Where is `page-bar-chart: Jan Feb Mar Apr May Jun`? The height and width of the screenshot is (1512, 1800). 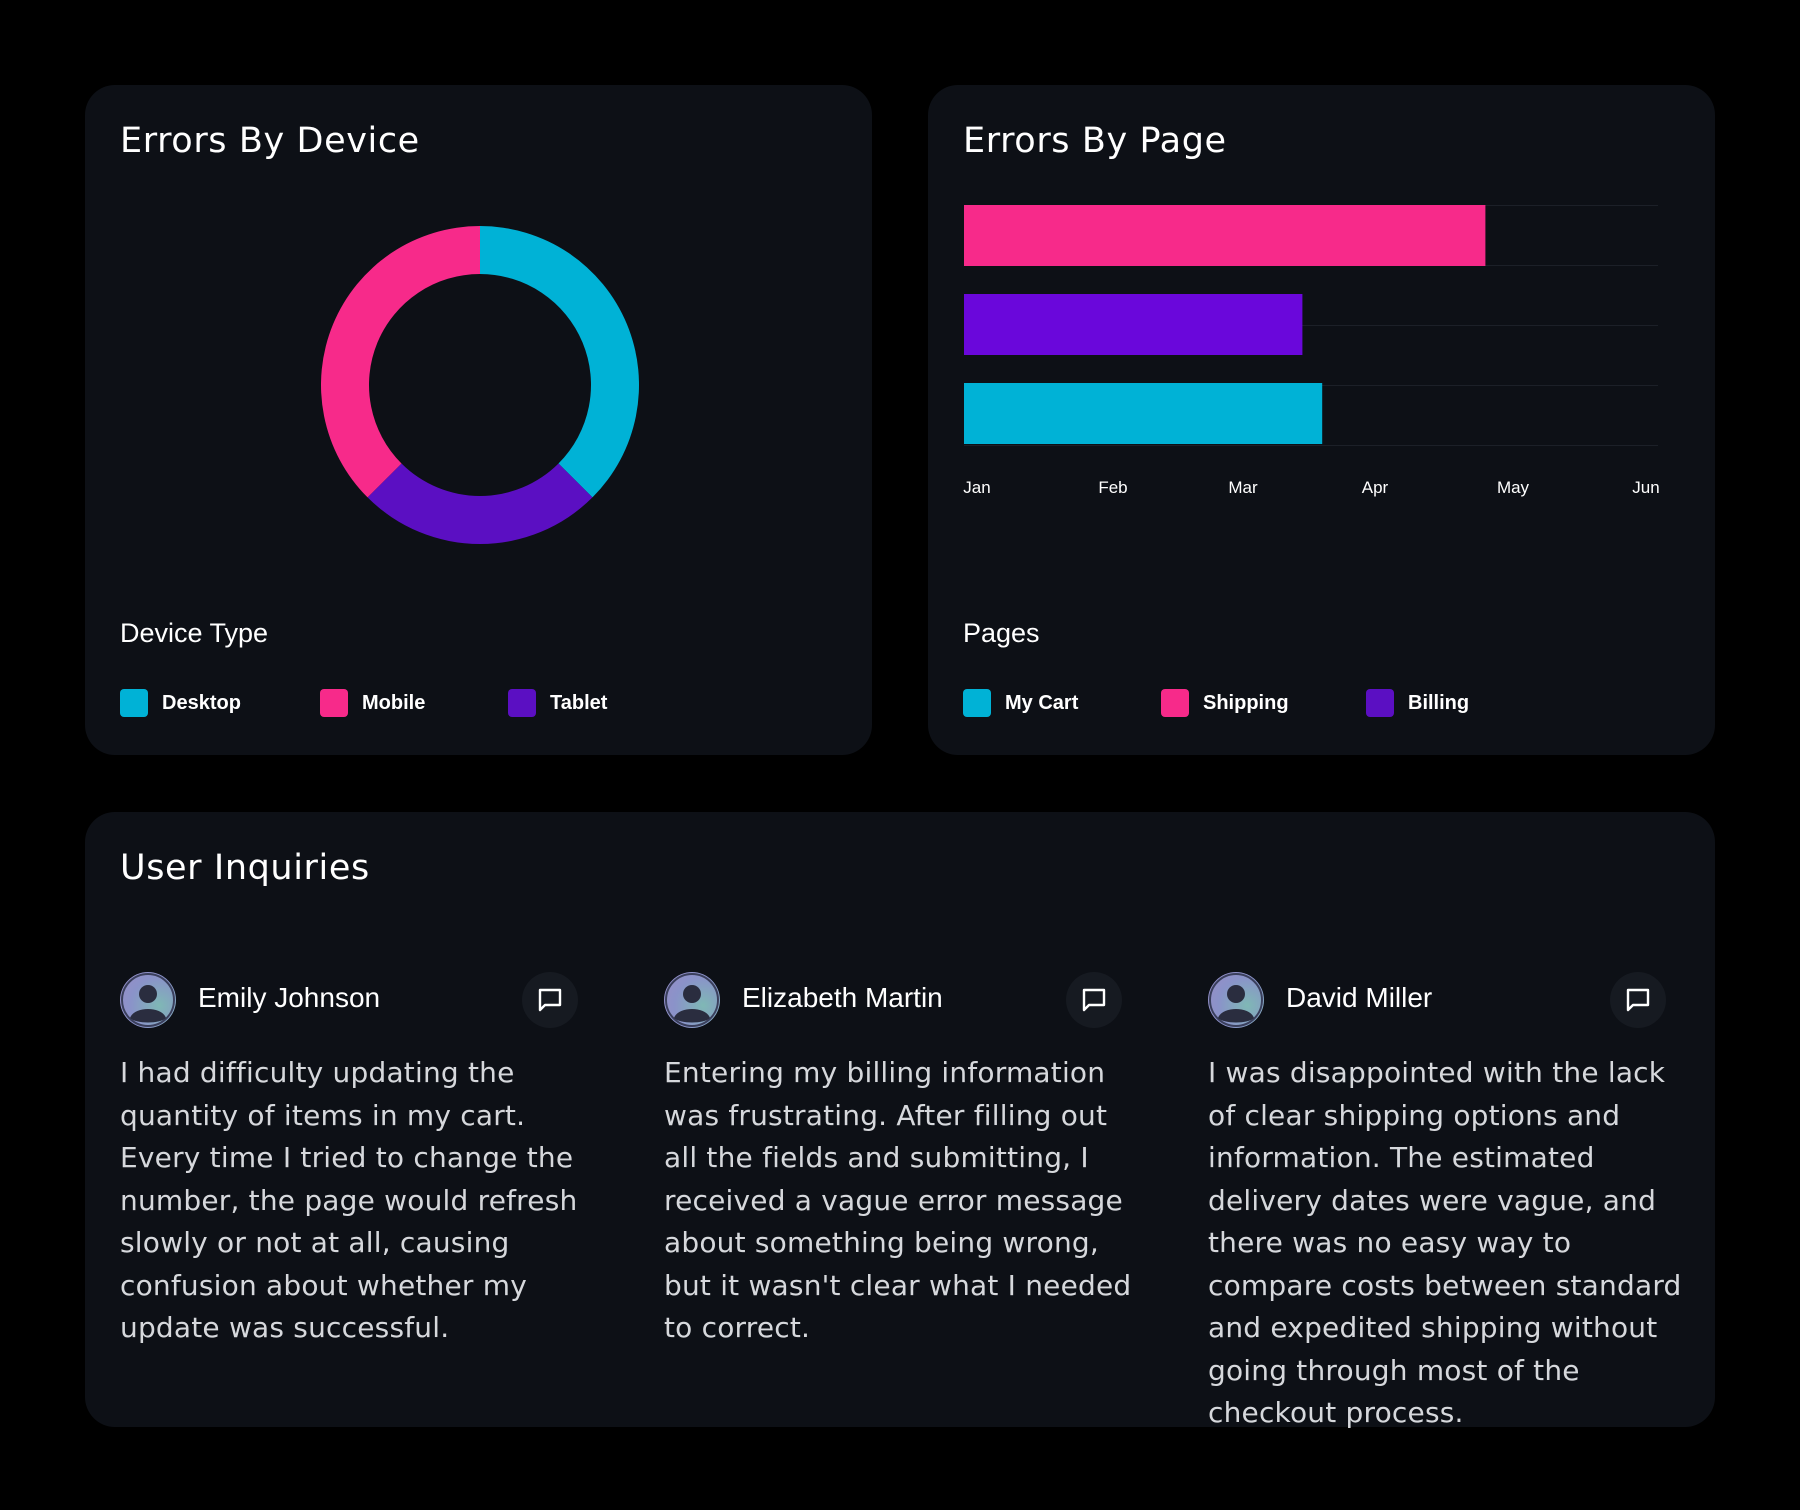
page-bar-chart: Jan Feb Mar Apr May Jun is located at coordinates (1311, 351).